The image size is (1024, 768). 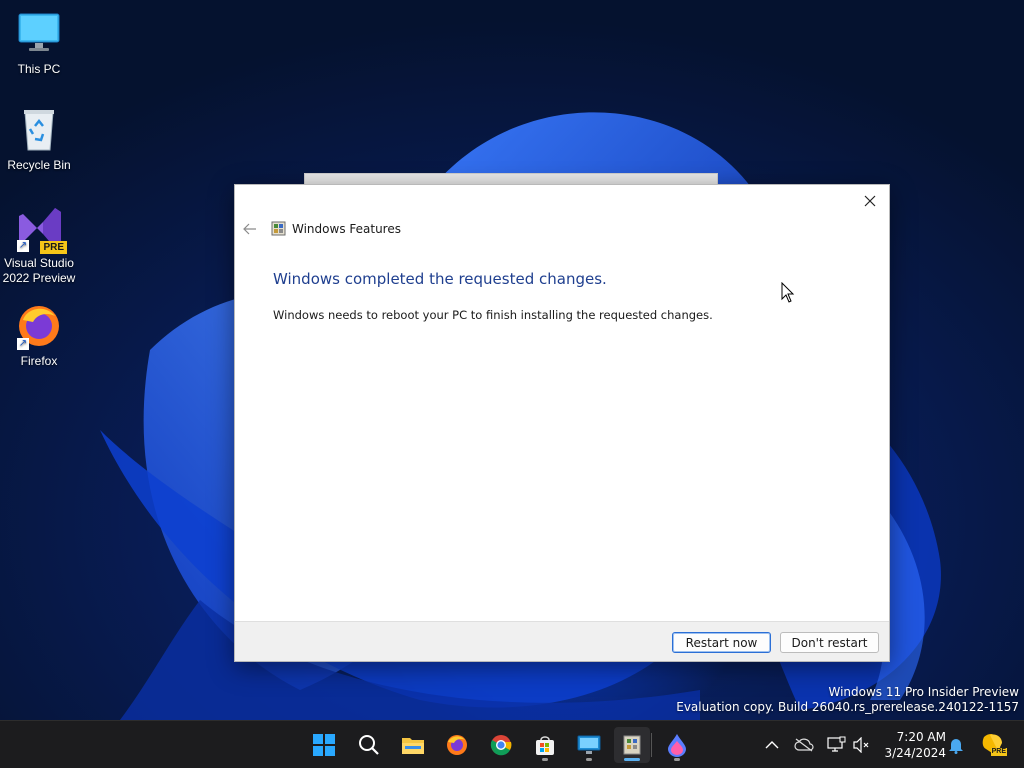 I want to click on taskbar-firefox-nightly, so click(x=677, y=745).